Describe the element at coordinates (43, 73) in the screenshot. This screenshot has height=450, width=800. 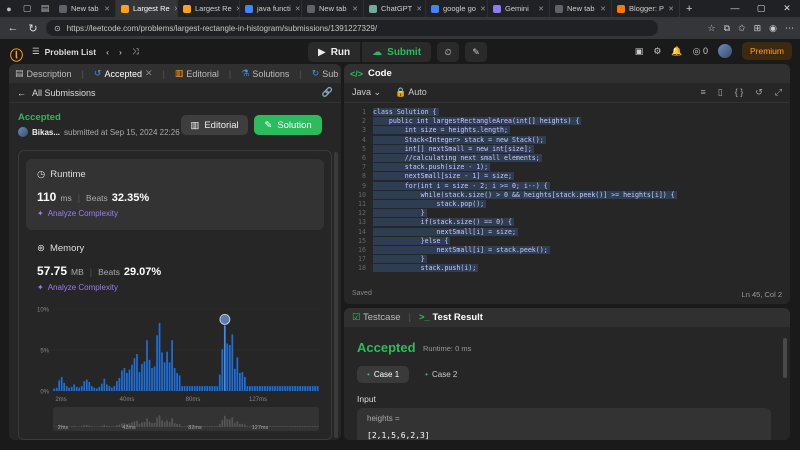
I see `tab-description: ▤ Description` at that location.